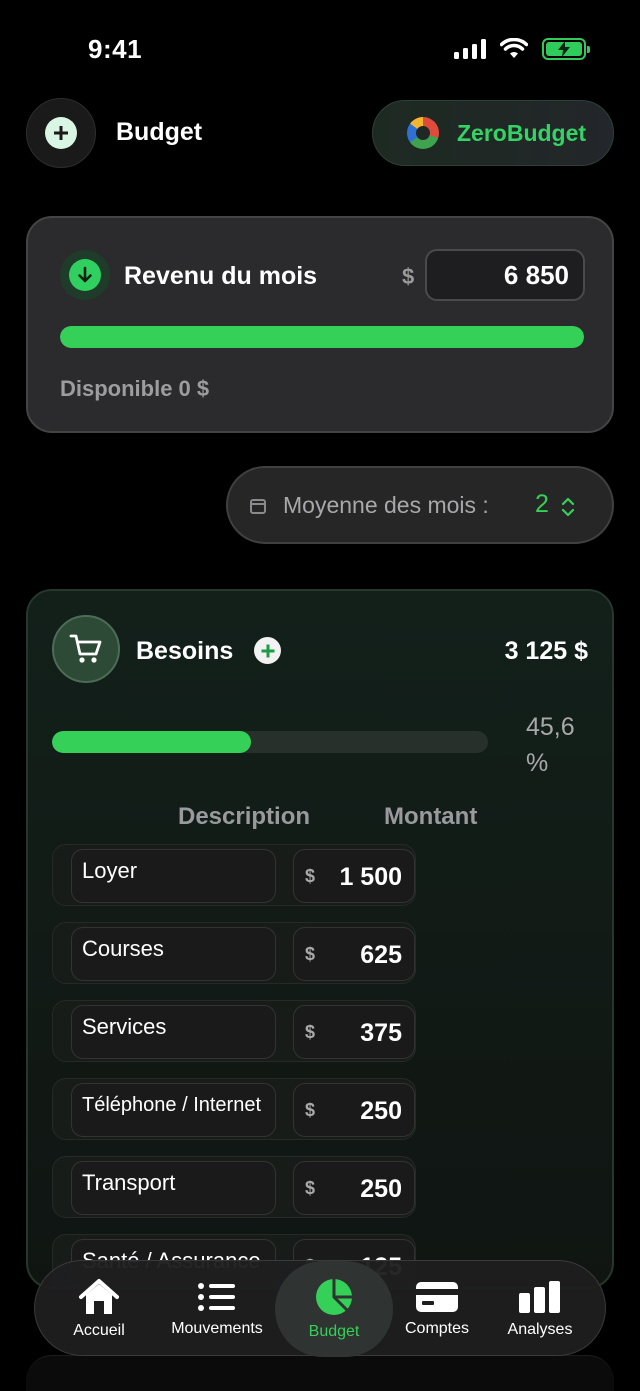  Describe the element at coordinates (381, 955) in the screenshot. I see `amount-value: 625` at that location.